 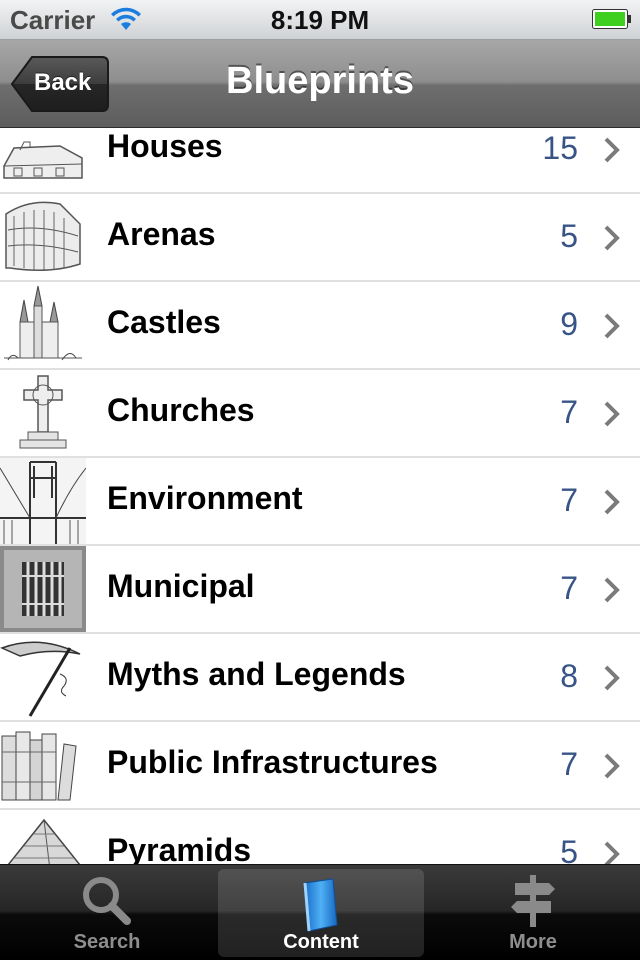 What do you see at coordinates (320, 590) in the screenshot?
I see `list-item: Municipal 7` at bounding box center [320, 590].